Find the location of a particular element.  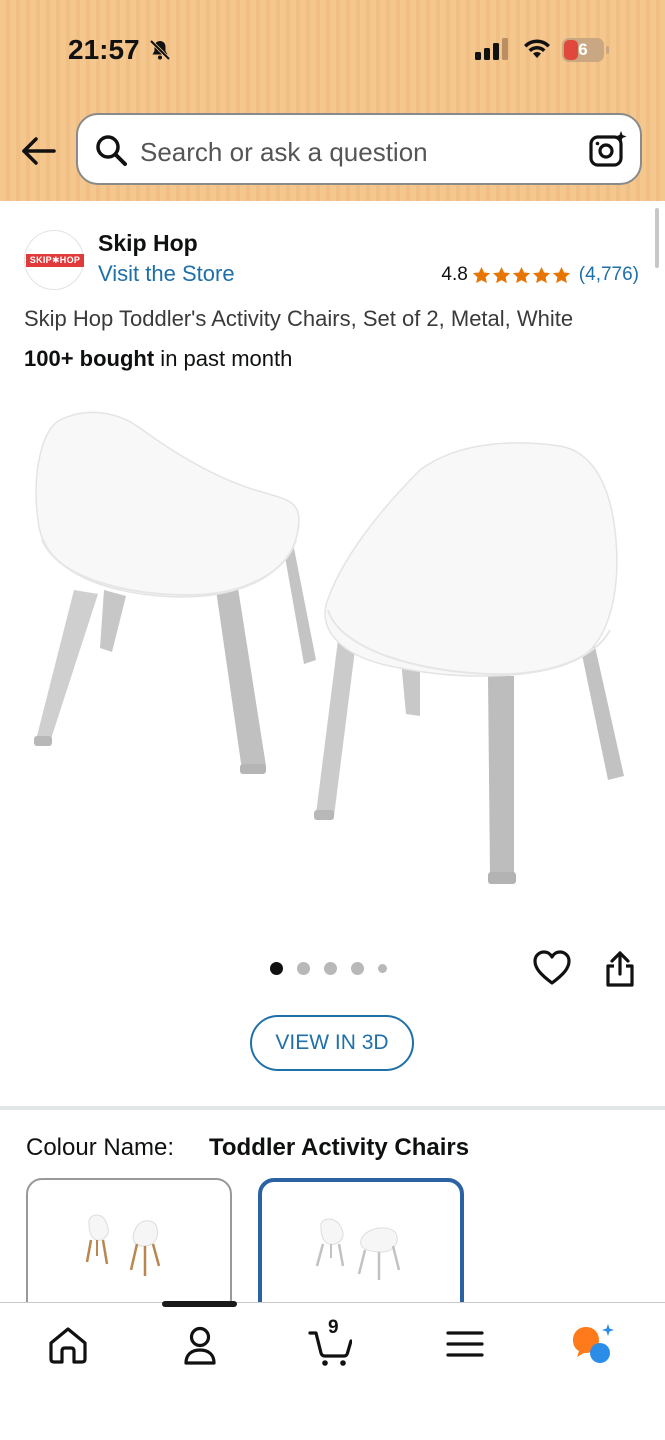

brand-logo-text: SKIP✱HOP is located at coordinates (55, 260).